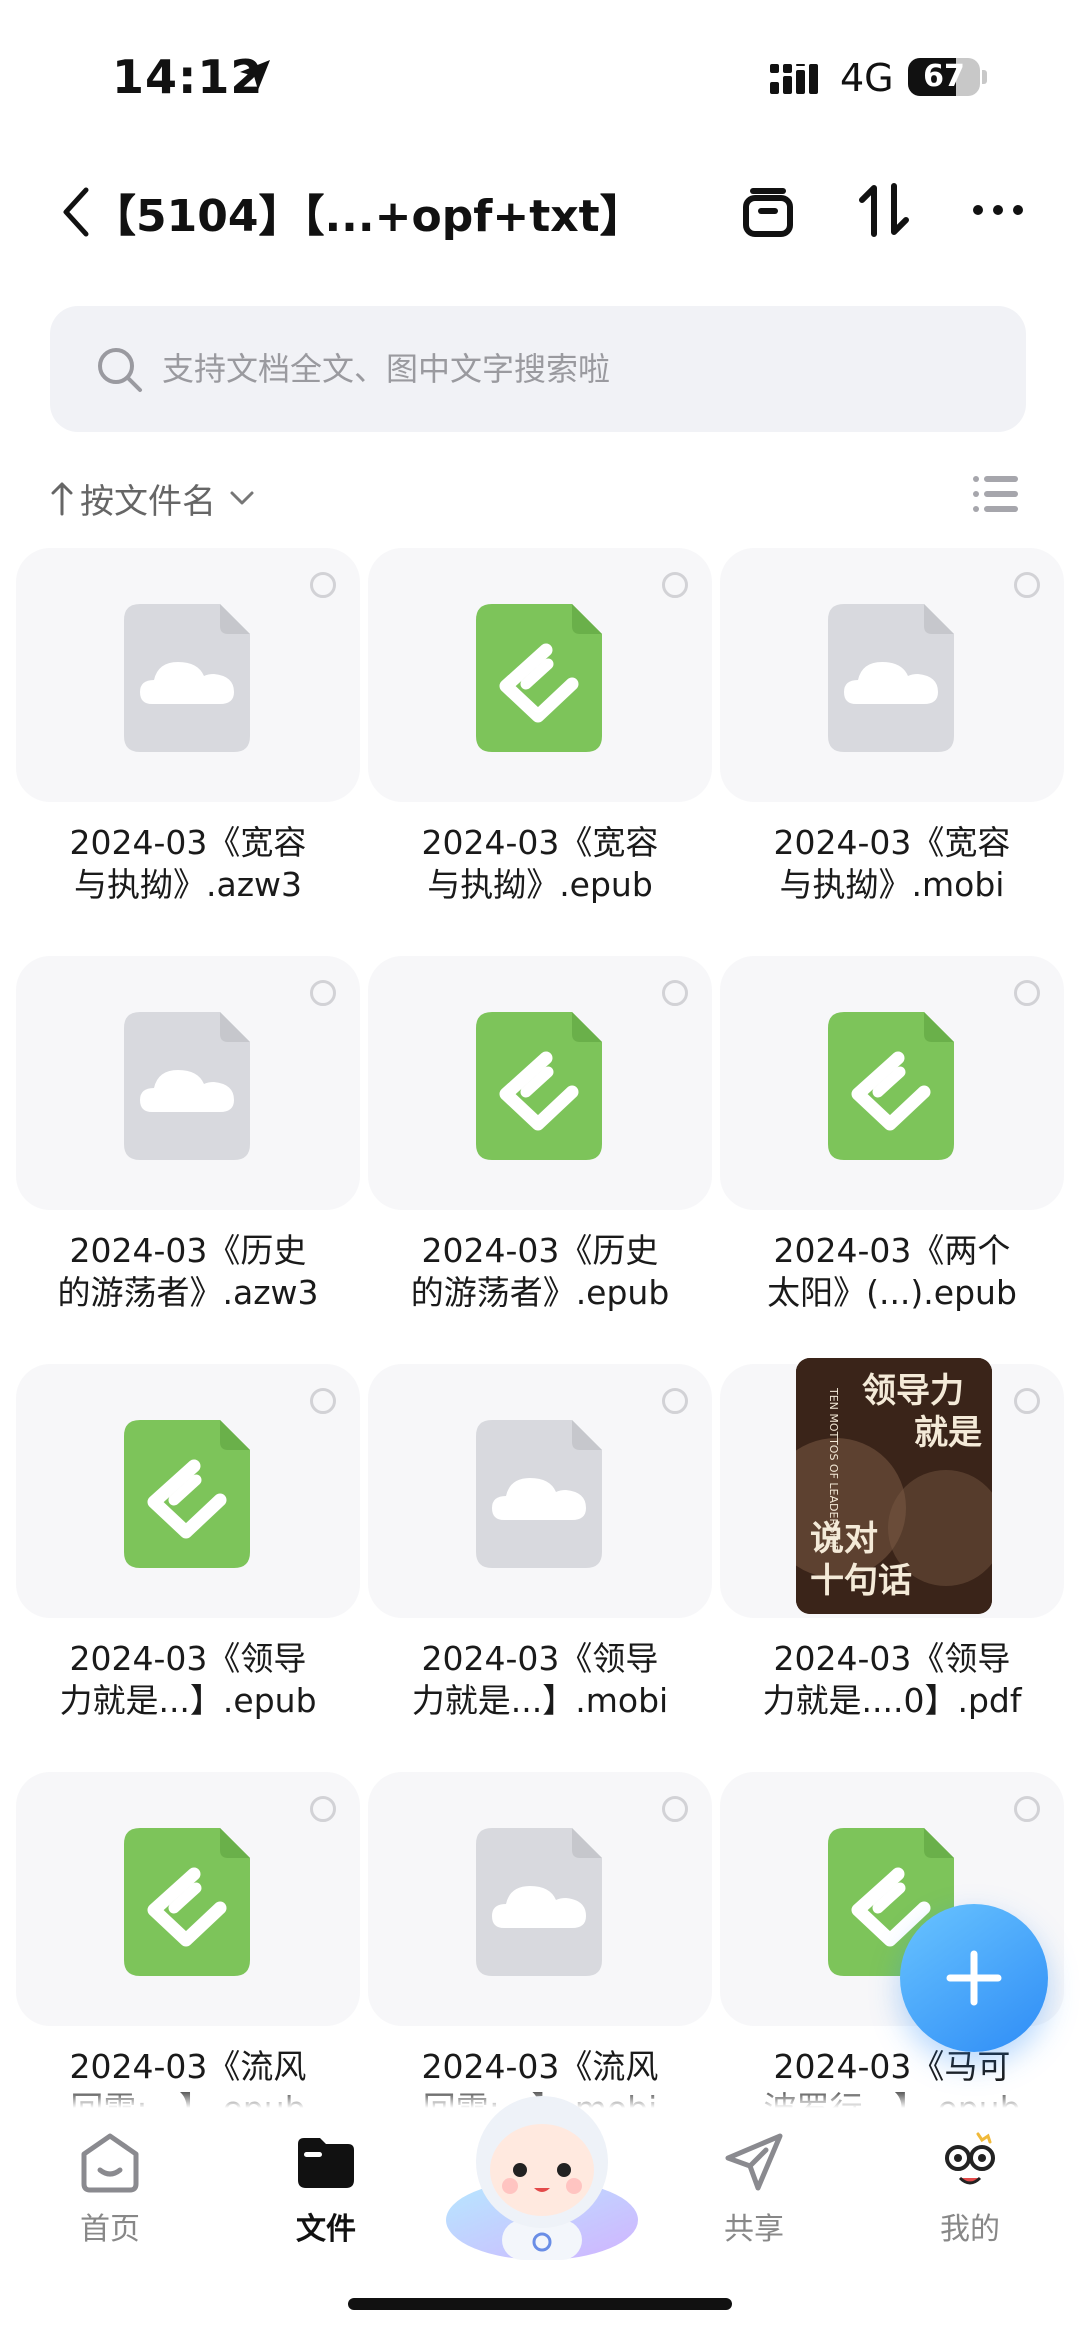  I want to click on tab-files: 文件, so click(326, 2190).